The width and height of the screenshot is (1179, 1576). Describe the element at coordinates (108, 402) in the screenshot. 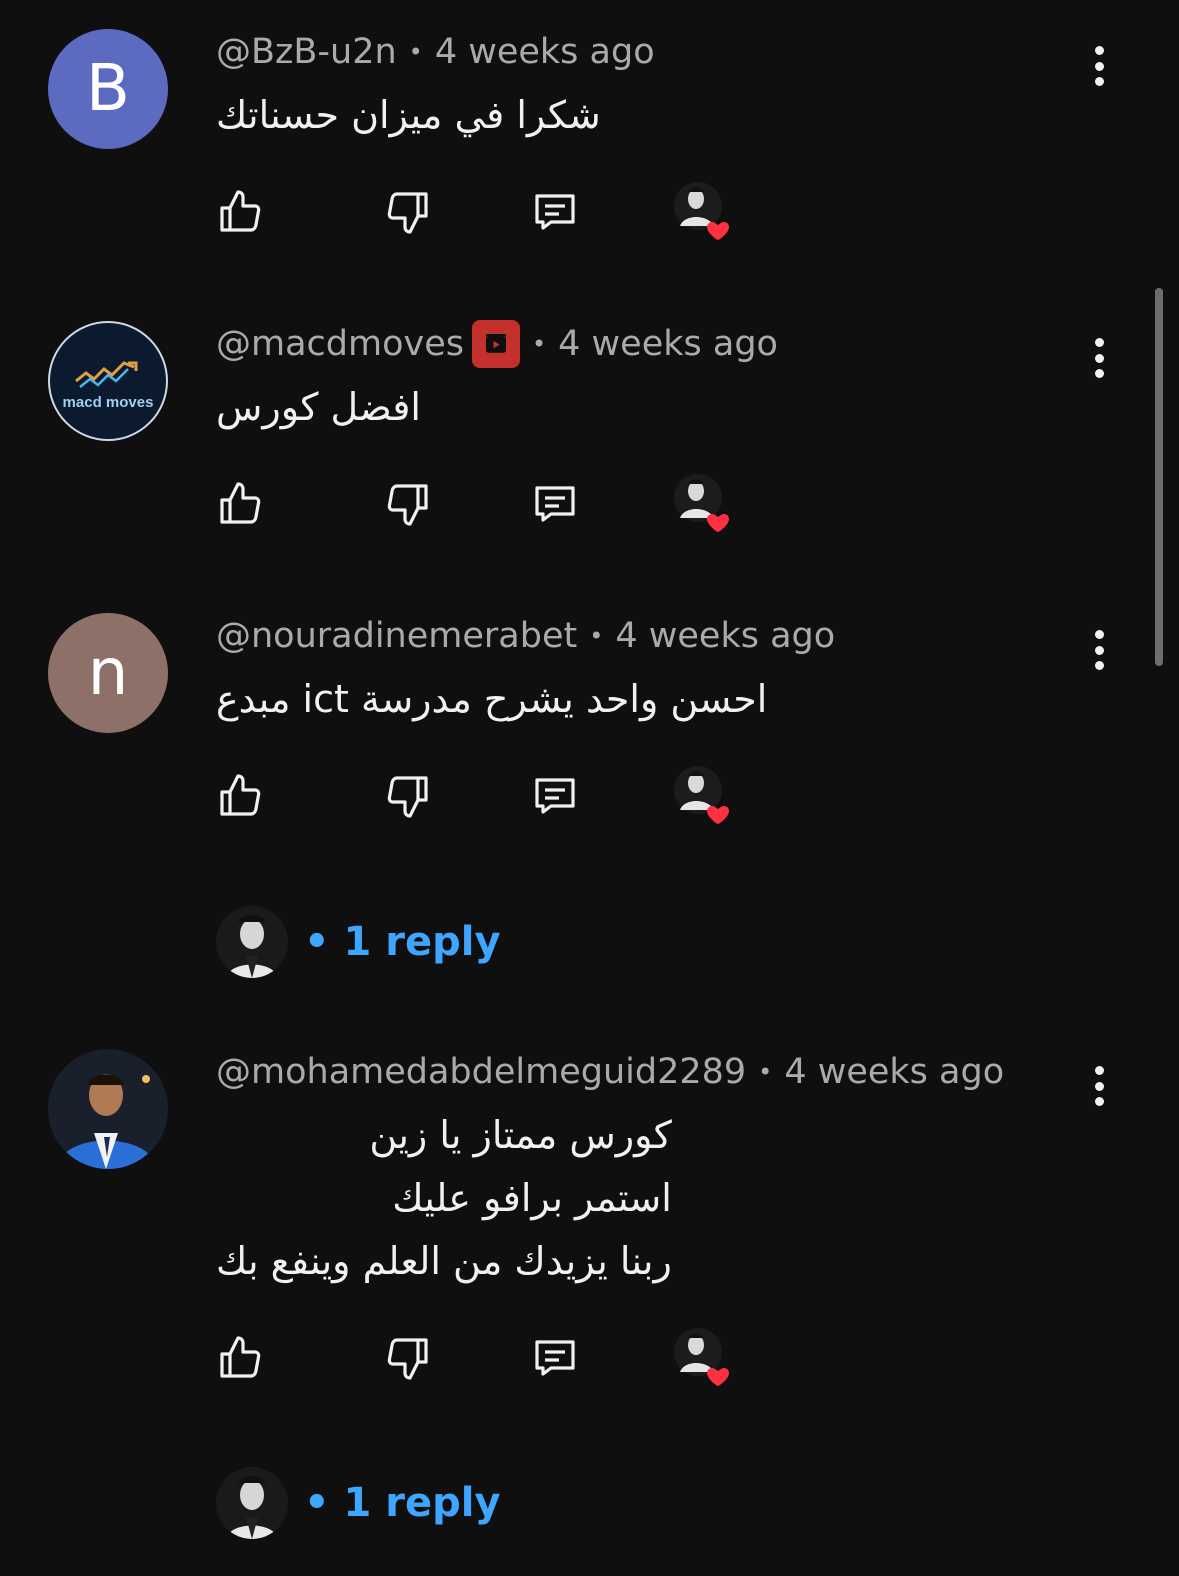

I see `logo-text: macd moves` at that location.